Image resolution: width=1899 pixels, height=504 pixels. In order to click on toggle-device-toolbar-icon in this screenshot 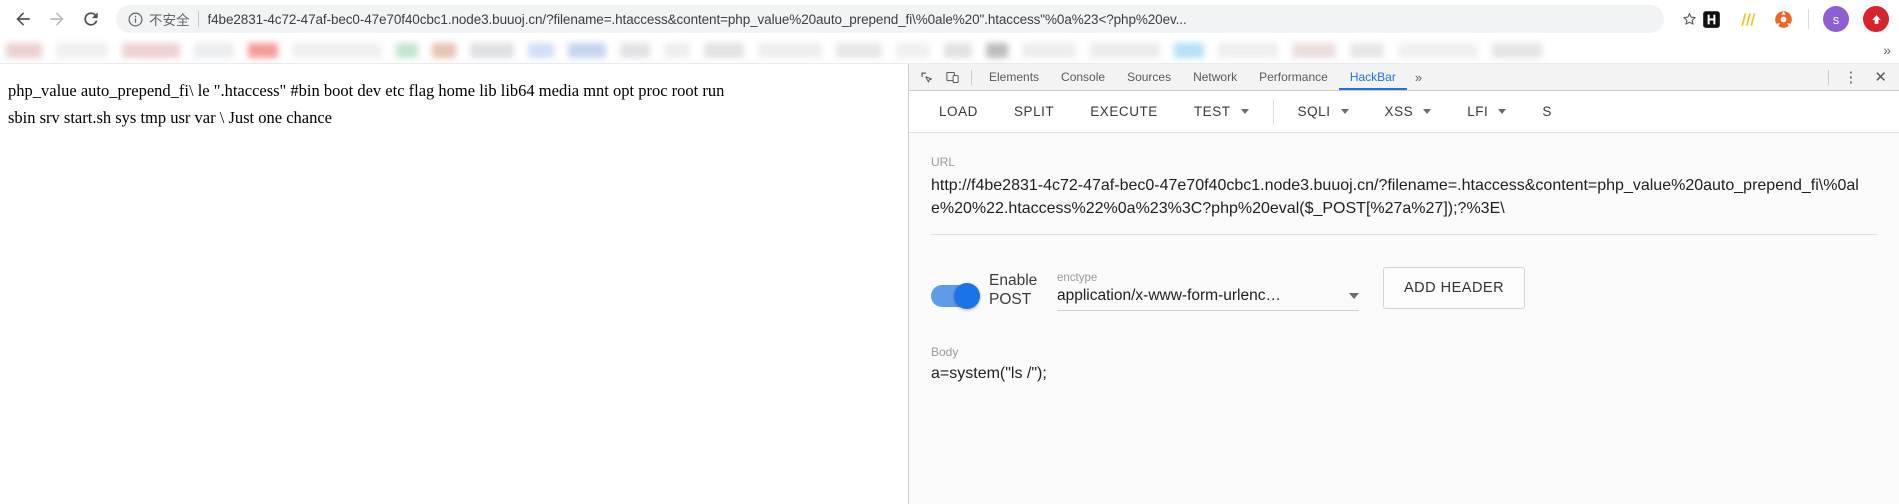, I will do `click(952, 77)`.